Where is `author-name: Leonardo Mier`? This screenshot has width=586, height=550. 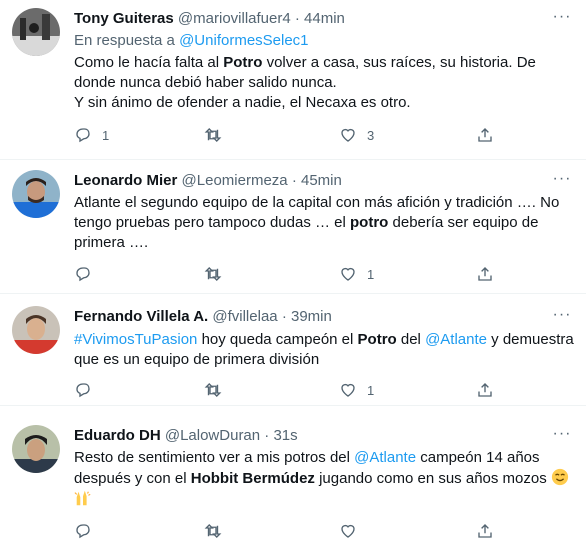 author-name: Leonardo Mier is located at coordinates (125, 180).